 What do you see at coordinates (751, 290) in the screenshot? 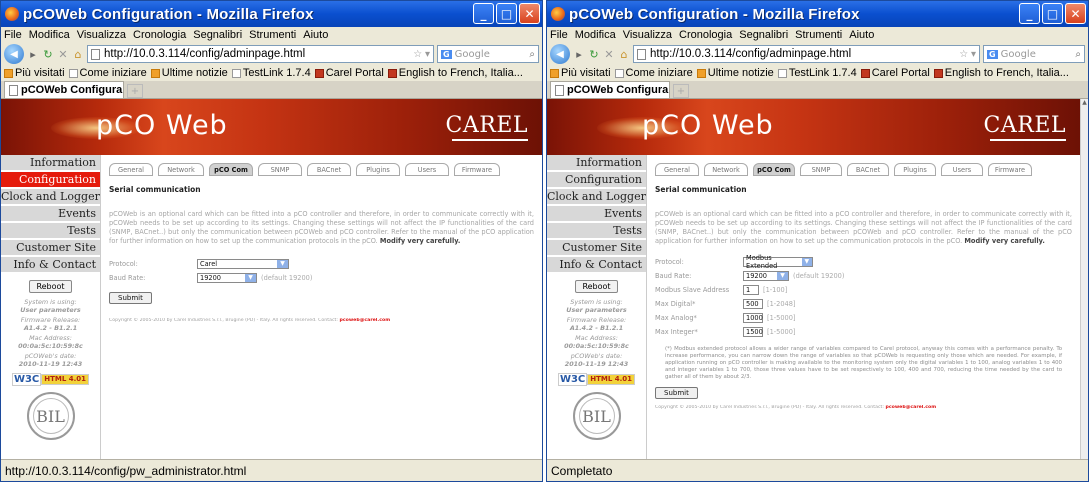
I see `slave-address-input: 1` at bounding box center [751, 290].